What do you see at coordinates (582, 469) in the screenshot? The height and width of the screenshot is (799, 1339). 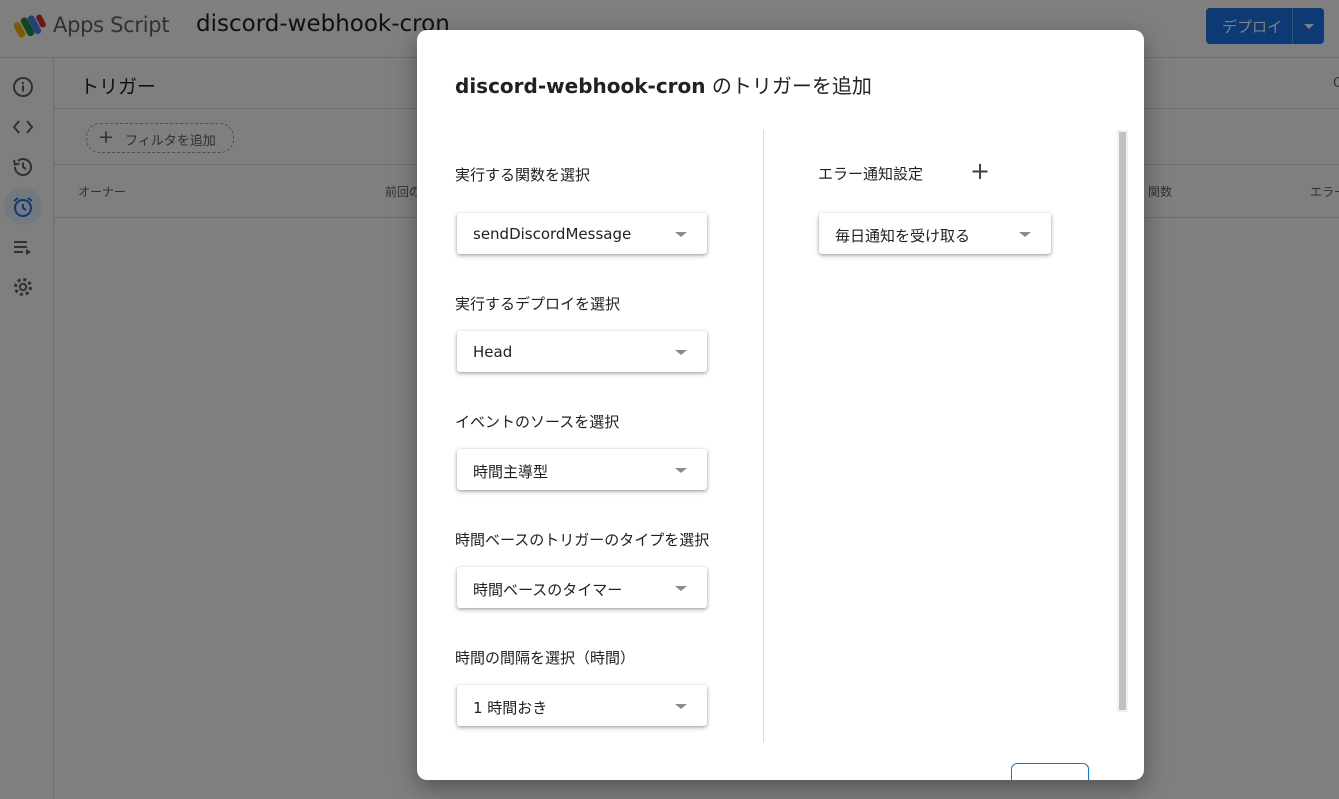 I see `event-source-select: 時間主導型` at bounding box center [582, 469].